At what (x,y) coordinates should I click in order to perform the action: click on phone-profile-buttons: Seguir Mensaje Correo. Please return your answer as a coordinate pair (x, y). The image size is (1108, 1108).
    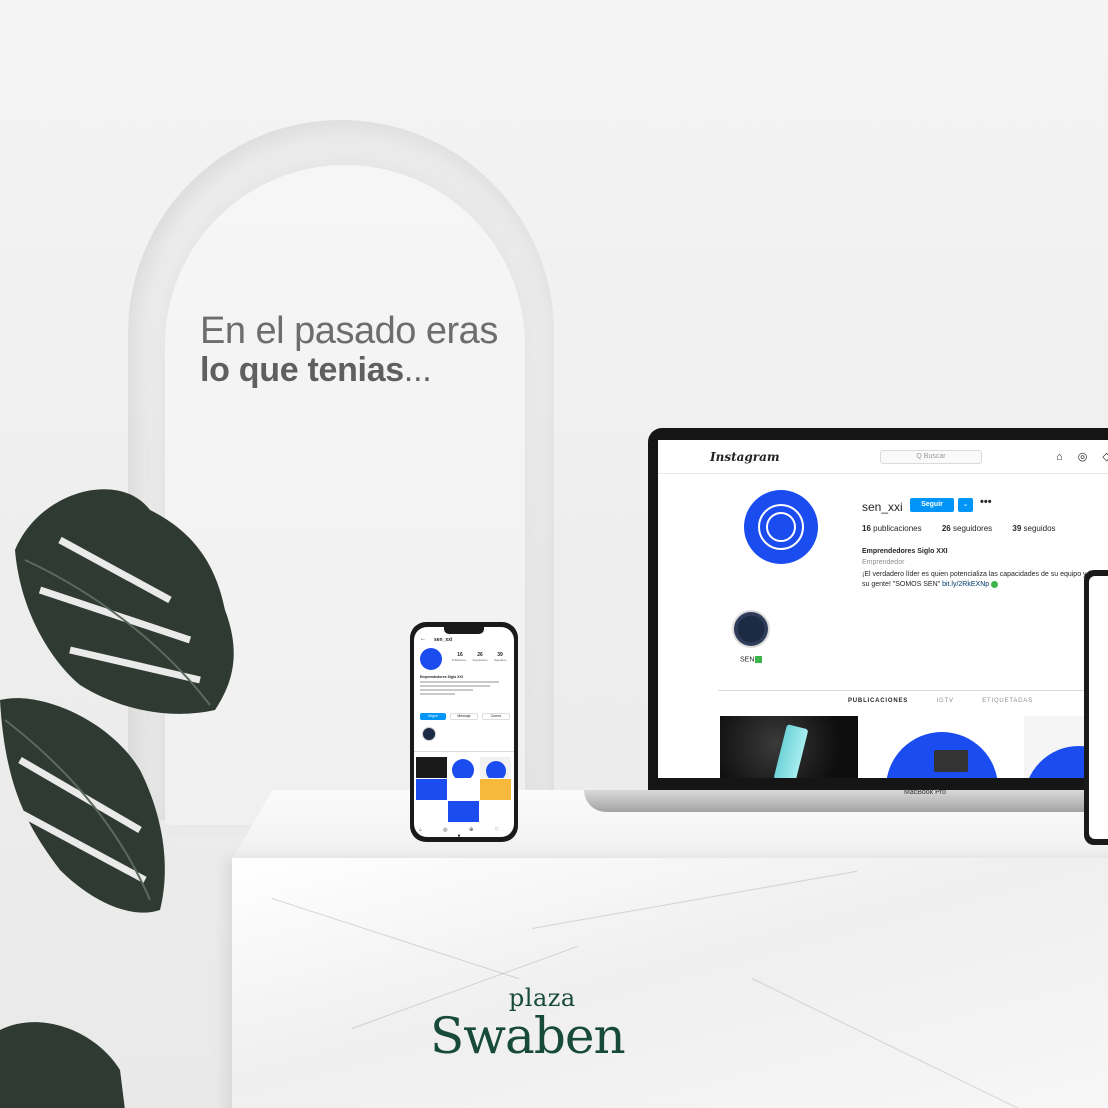
    Looking at the image, I should click on (466, 717).